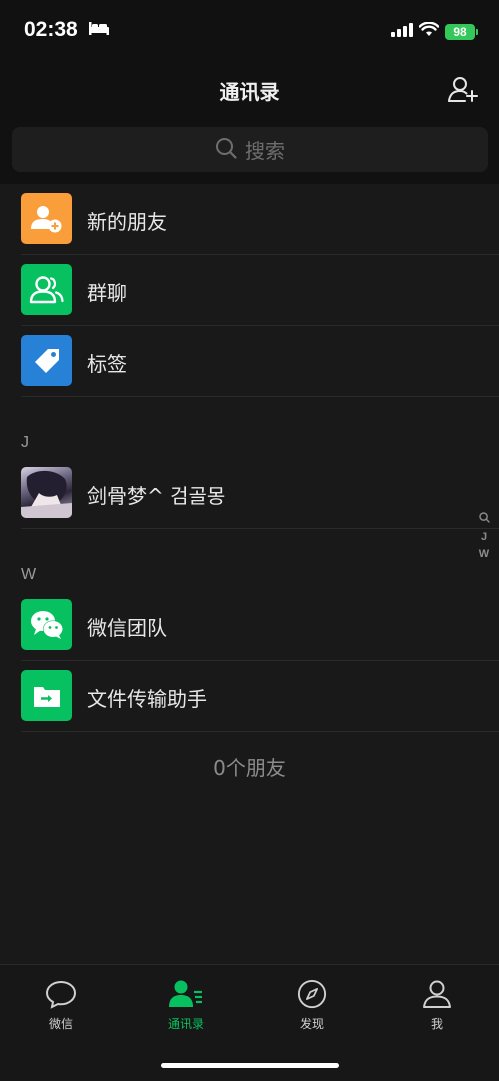 The width and height of the screenshot is (499, 1081). What do you see at coordinates (99, 30) in the screenshot?
I see `sleep-focus-icon` at bounding box center [99, 30].